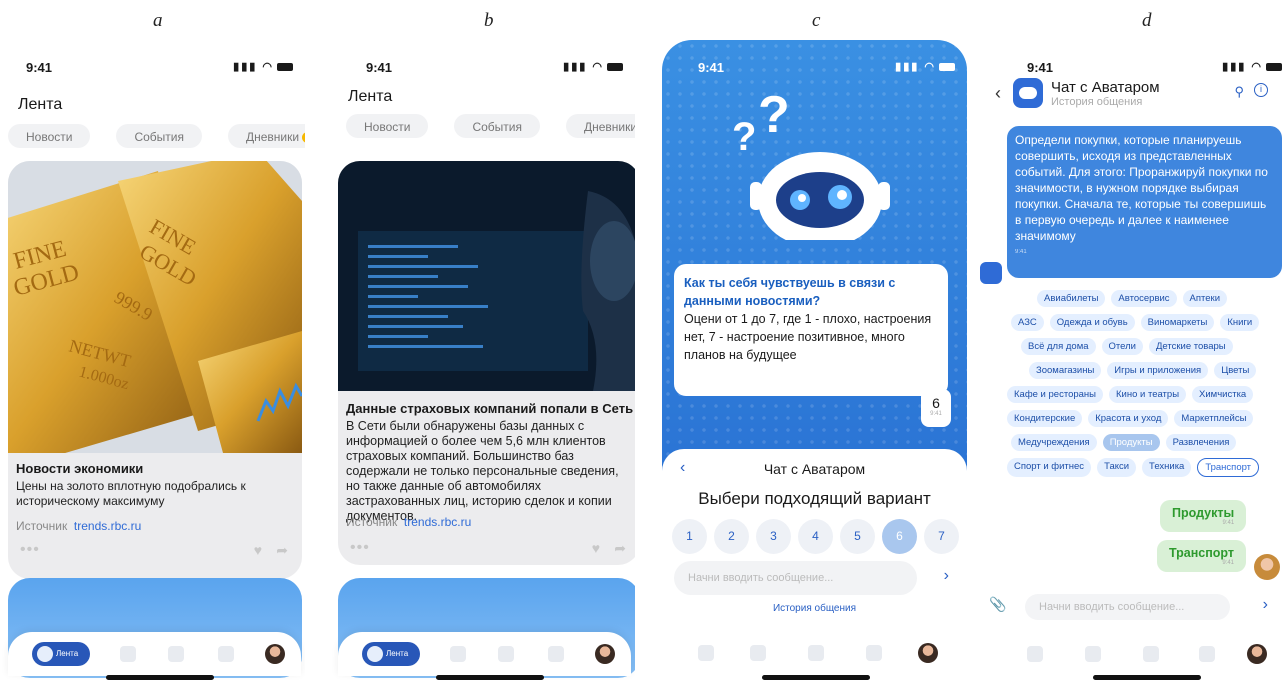  Describe the element at coordinates (1235, 370) in the screenshot. I see `chip-cvety: Цветы` at that location.